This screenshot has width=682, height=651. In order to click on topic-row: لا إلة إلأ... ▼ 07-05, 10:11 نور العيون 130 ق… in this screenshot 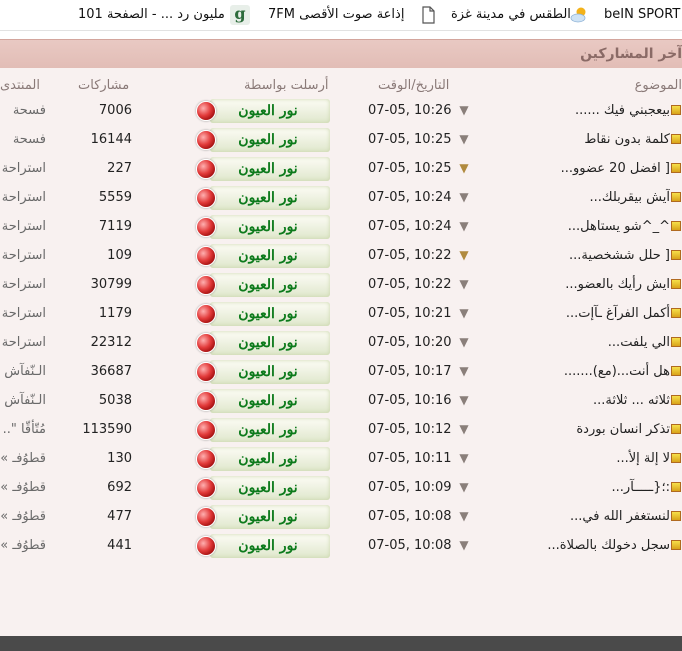, I will do `click(341, 458)`.